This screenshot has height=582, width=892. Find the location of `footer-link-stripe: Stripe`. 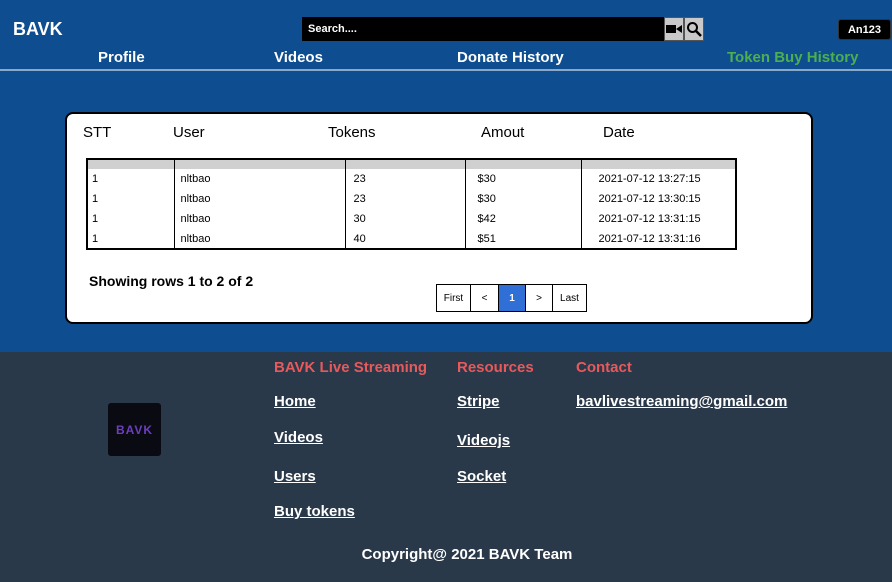

footer-link-stripe: Stripe is located at coordinates (478, 401).